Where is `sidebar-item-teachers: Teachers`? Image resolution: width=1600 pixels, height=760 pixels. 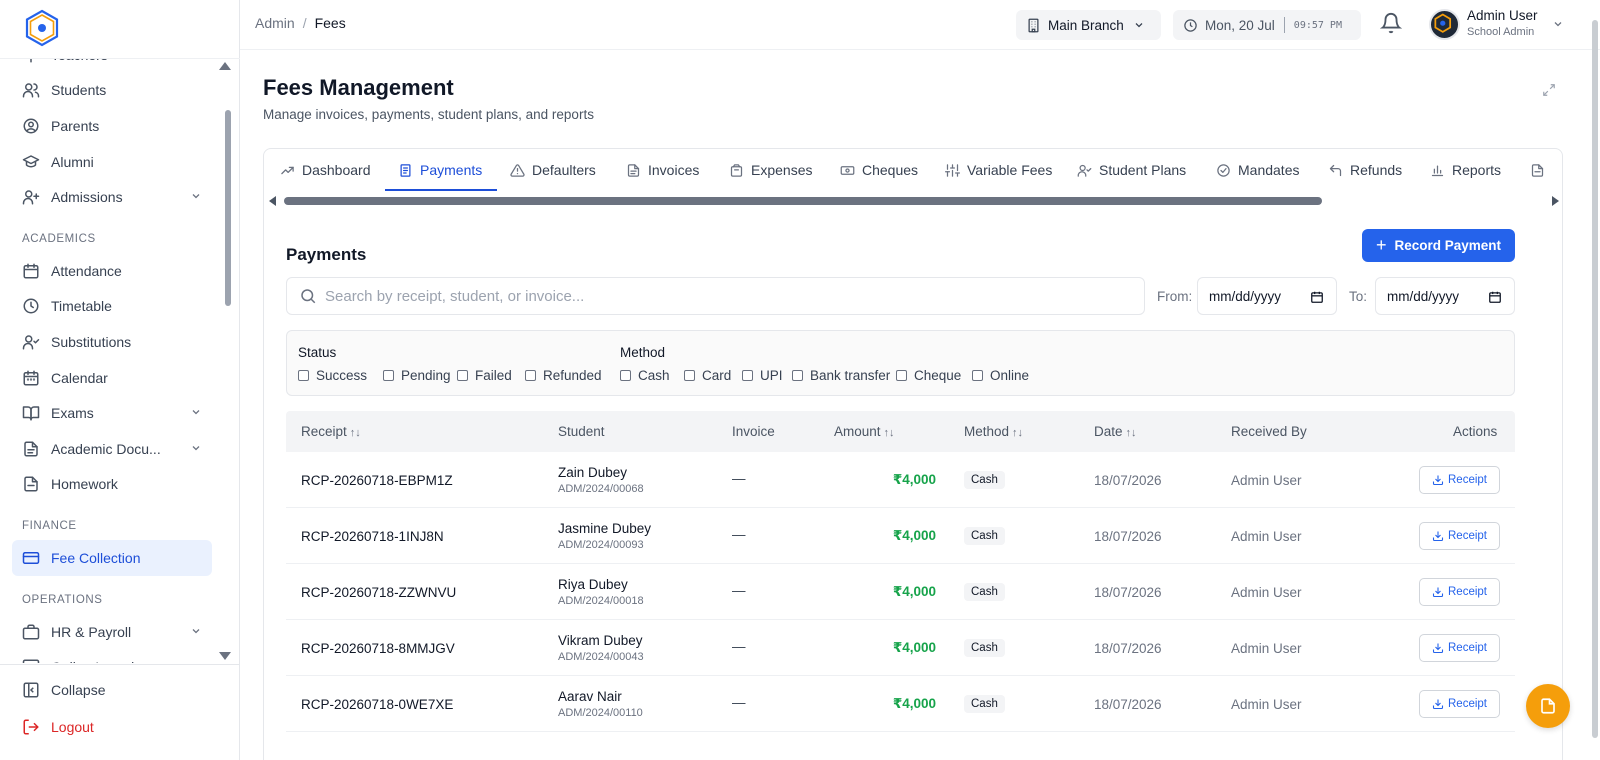 sidebar-item-teachers: Teachers is located at coordinates (110, 66).